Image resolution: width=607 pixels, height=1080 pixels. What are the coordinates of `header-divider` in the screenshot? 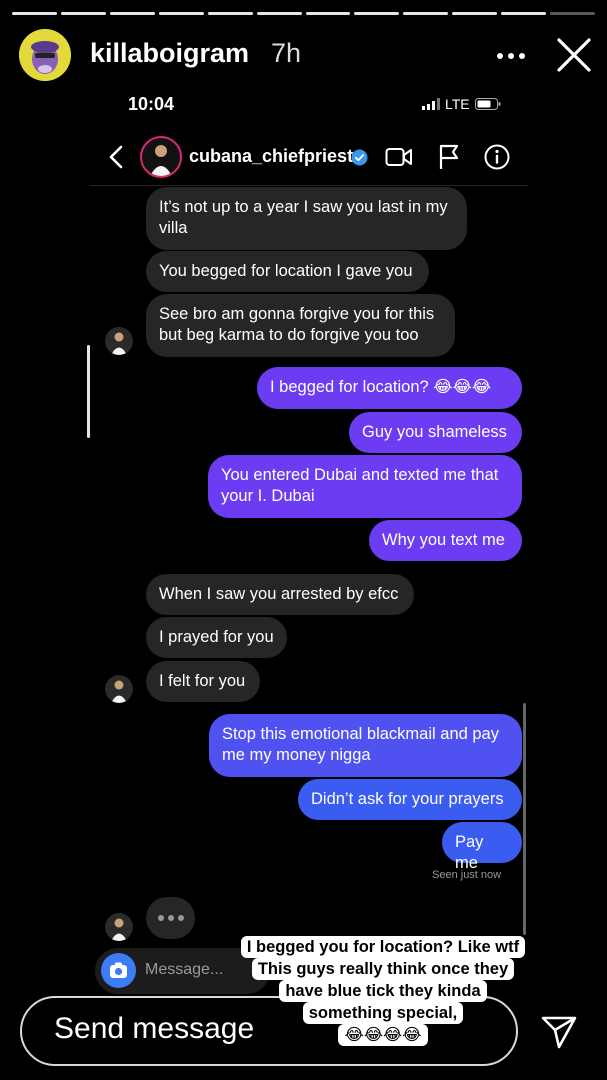 It's located at (309, 185).